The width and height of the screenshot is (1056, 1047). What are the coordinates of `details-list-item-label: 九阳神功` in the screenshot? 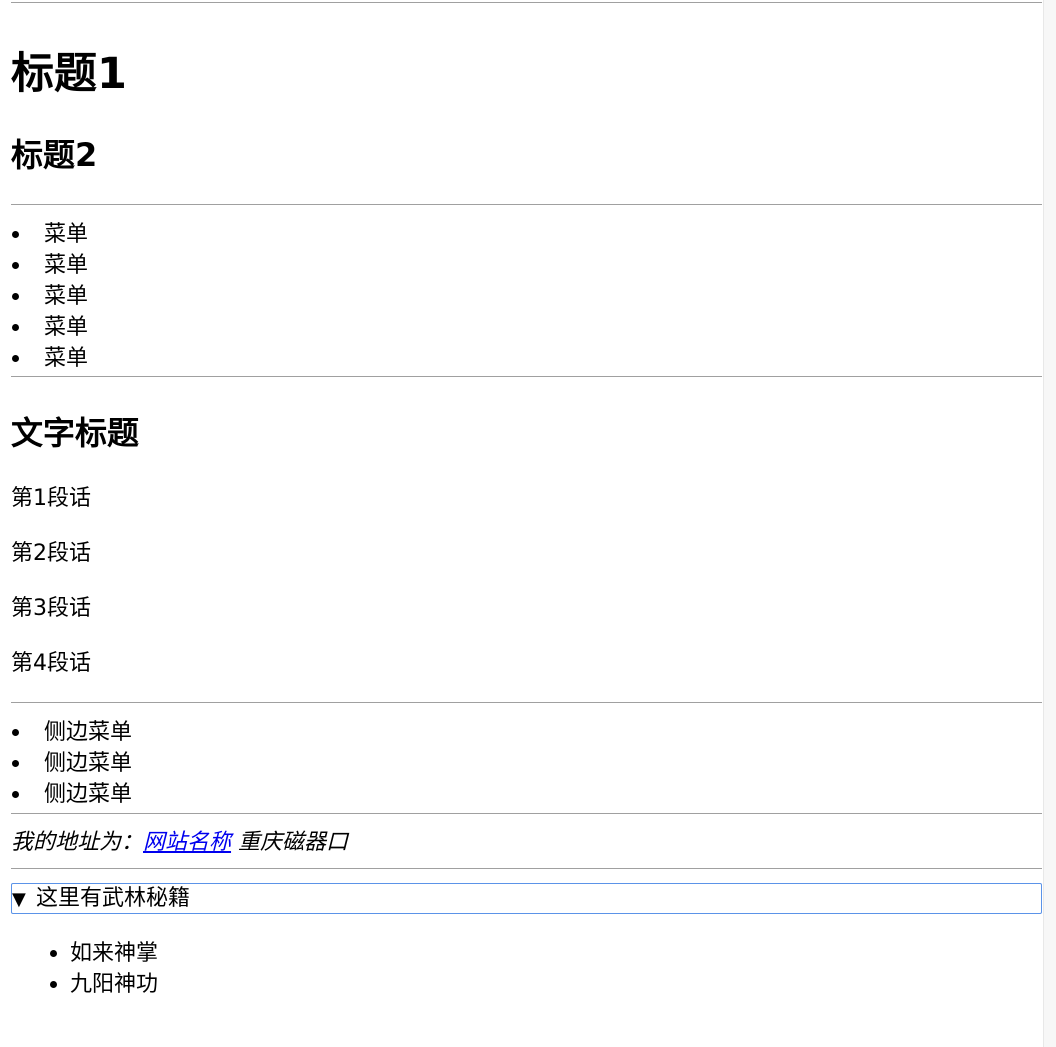 It's located at (114, 984).